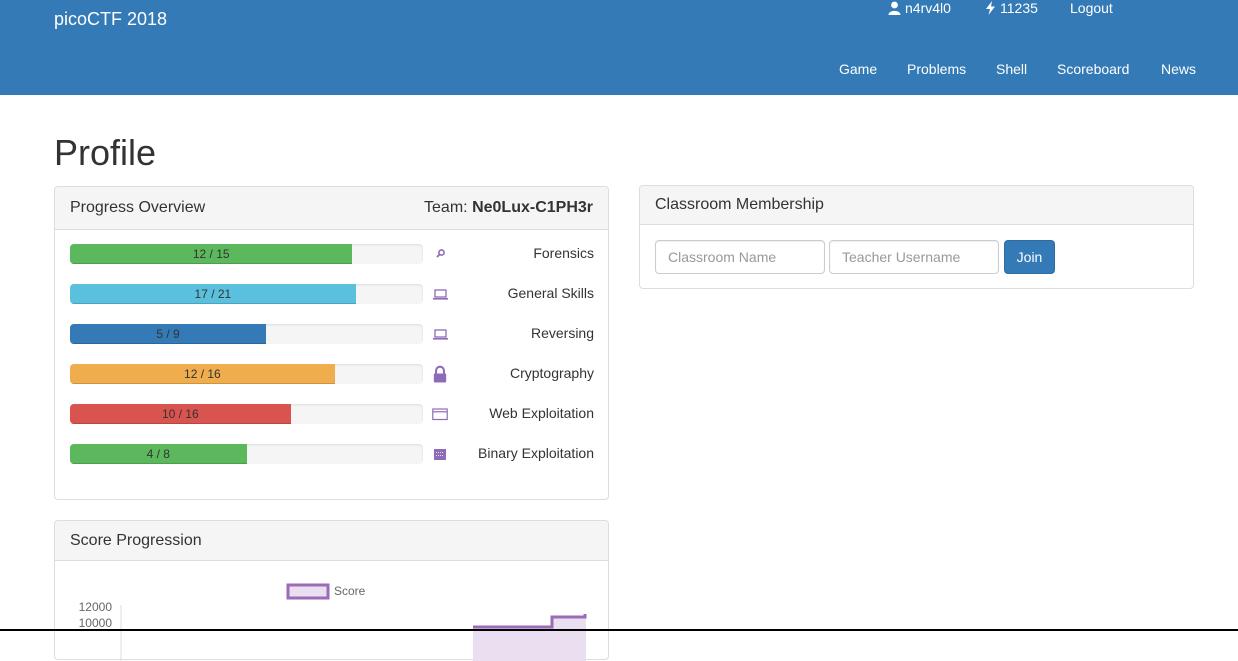  I want to click on progress-overview-heading: Progress Overview Team: Ne0Lux-C1PH3r, so click(331, 208).